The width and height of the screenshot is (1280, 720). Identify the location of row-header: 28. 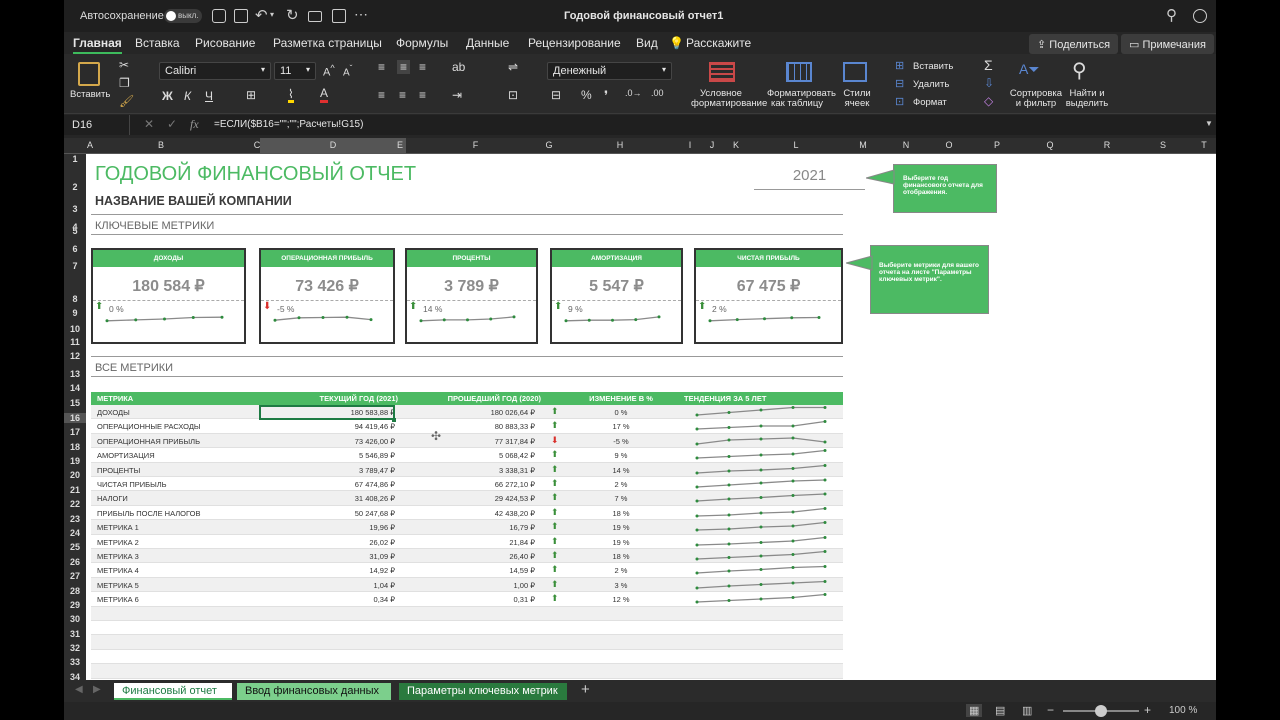
(75, 591).